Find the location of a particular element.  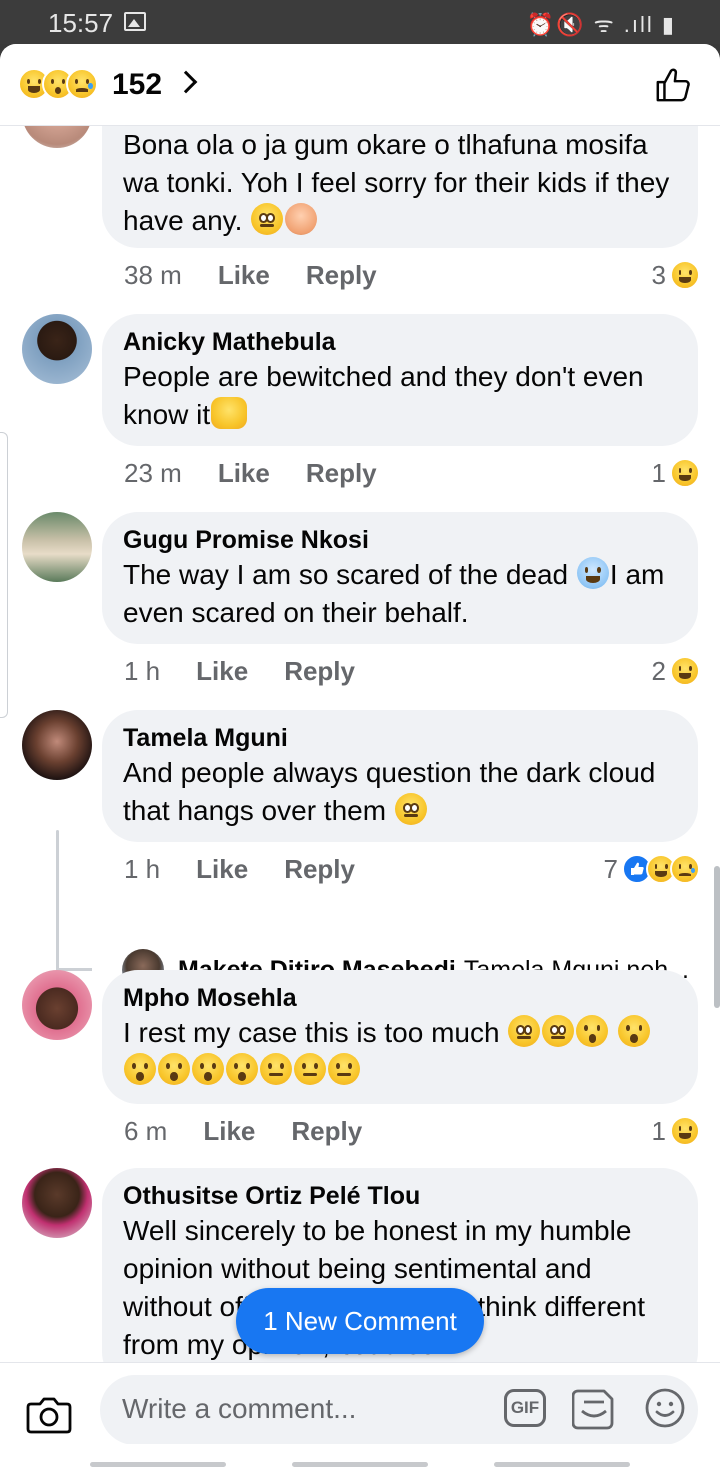

gallery-icon is located at coordinates (135, 21).